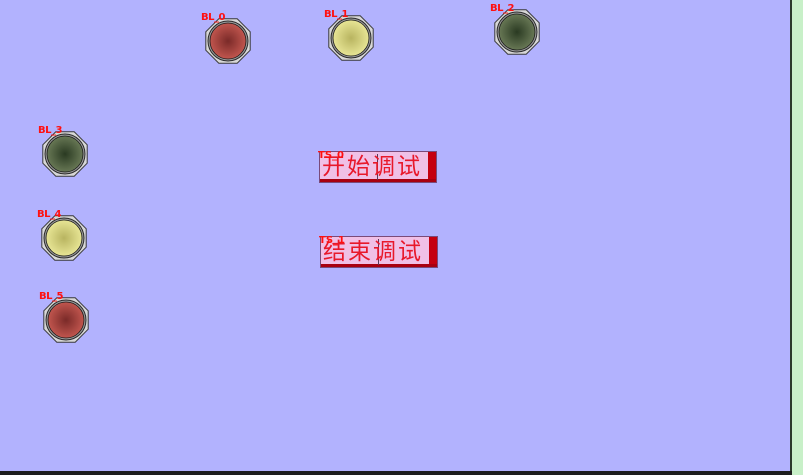  I want to click on lamp-bl4-icon, so click(64, 238).